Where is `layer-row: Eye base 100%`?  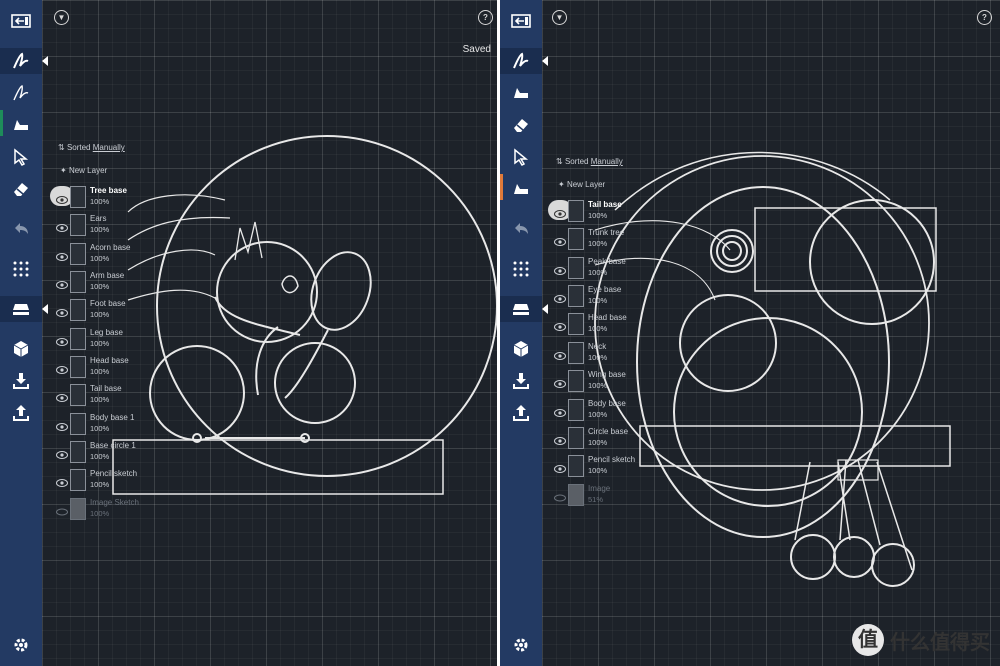
layer-row: Eye base 100% is located at coordinates (614, 297).